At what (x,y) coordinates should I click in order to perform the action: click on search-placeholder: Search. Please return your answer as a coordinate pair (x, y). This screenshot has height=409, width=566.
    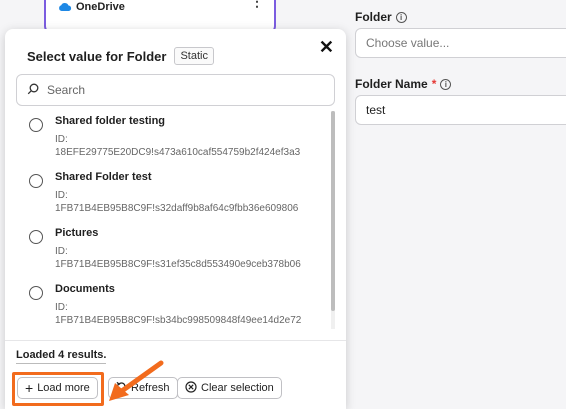
    Looking at the image, I should click on (66, 90).